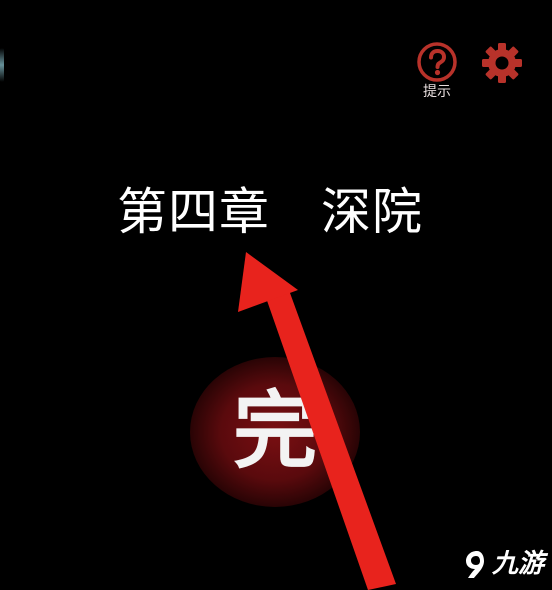 The height and width of the screenshot is (590, 552). I want to click on gear-icon, so click(502, 63).